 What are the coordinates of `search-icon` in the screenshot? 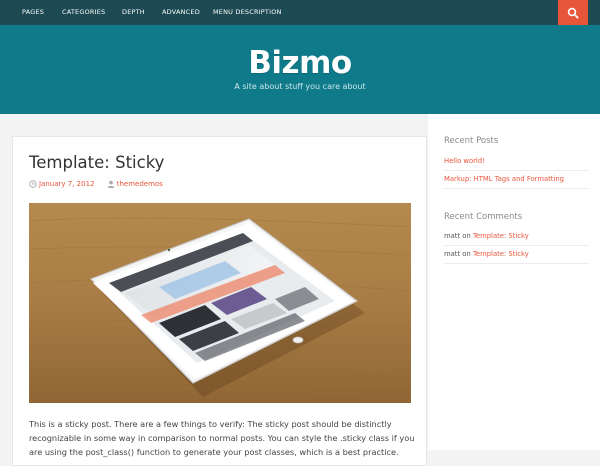 It's located at (573, 13).